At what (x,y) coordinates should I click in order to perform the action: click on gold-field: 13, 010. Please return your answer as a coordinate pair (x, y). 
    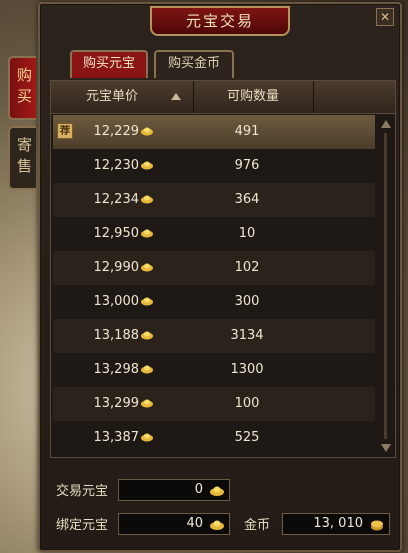
    Looking at the image, I should click on (336, 524).